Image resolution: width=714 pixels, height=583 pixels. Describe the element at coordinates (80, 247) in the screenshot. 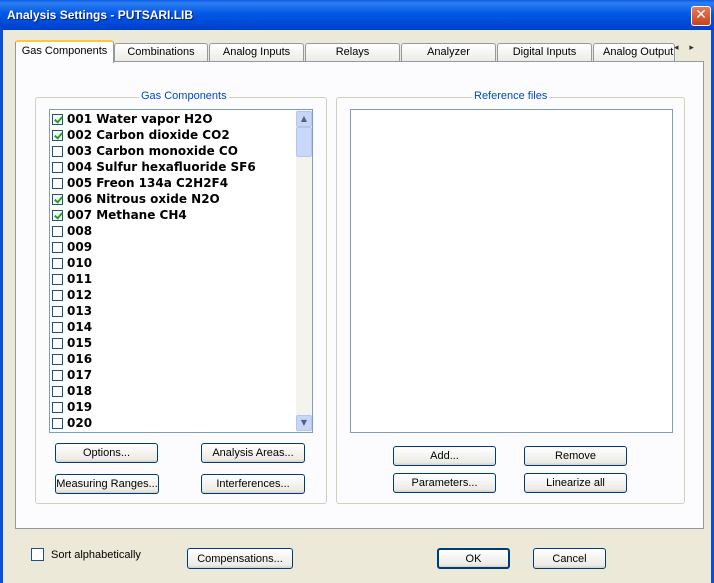

I see `list-item-label: 009` at that location.